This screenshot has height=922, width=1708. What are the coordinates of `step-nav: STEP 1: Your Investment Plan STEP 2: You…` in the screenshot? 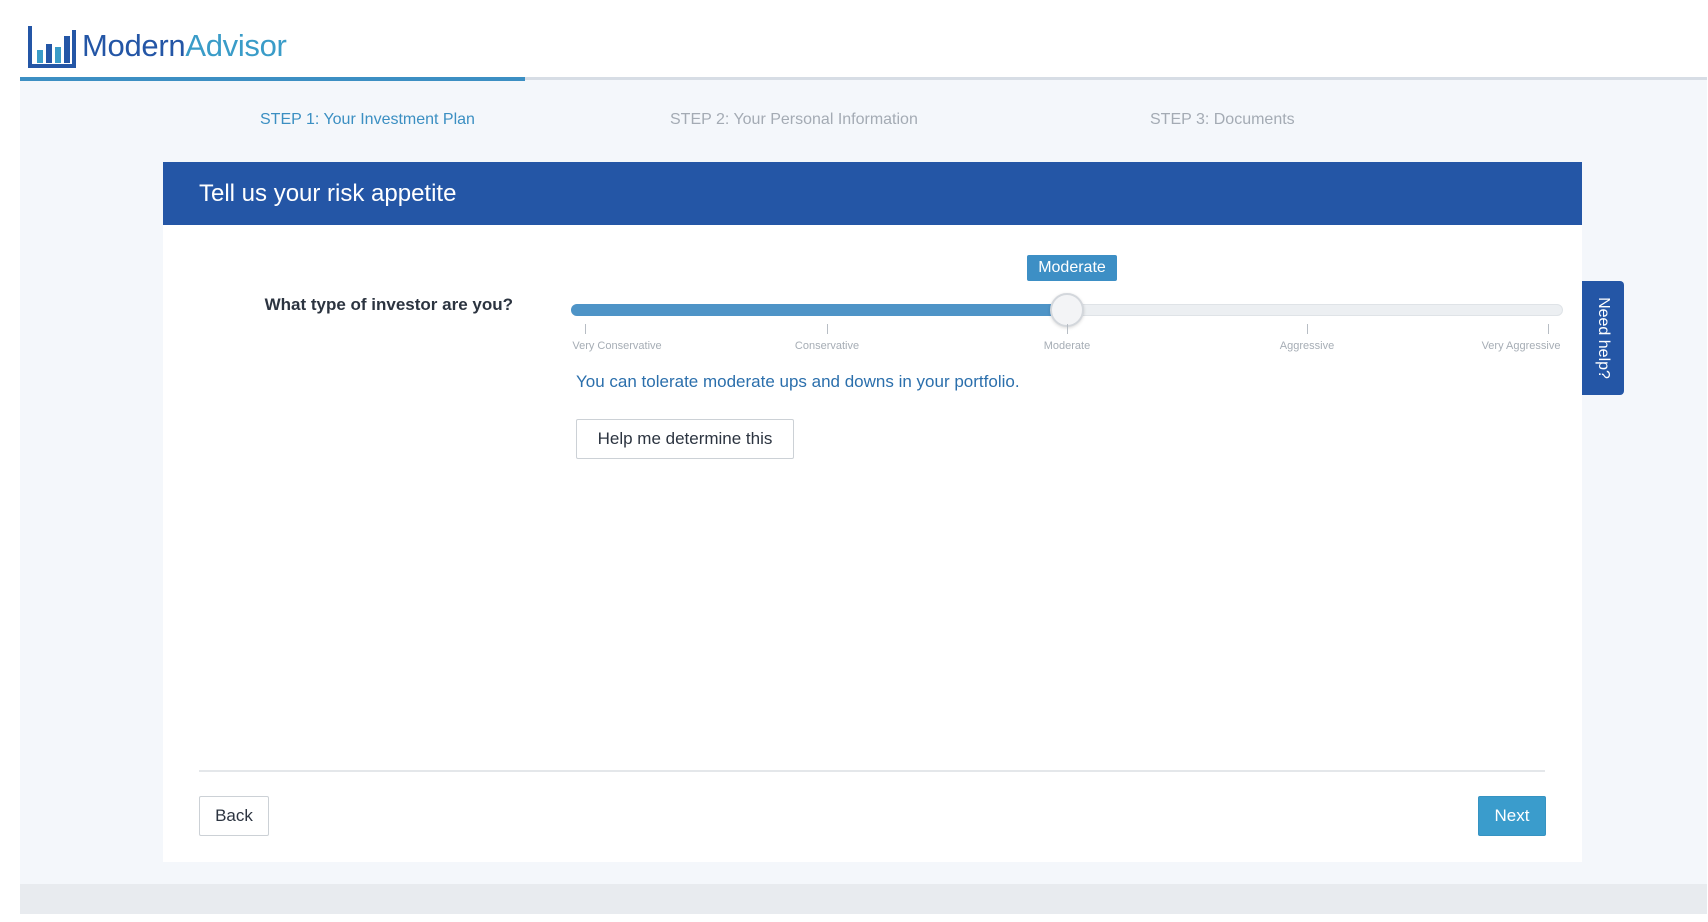 It's located at (863, 121).